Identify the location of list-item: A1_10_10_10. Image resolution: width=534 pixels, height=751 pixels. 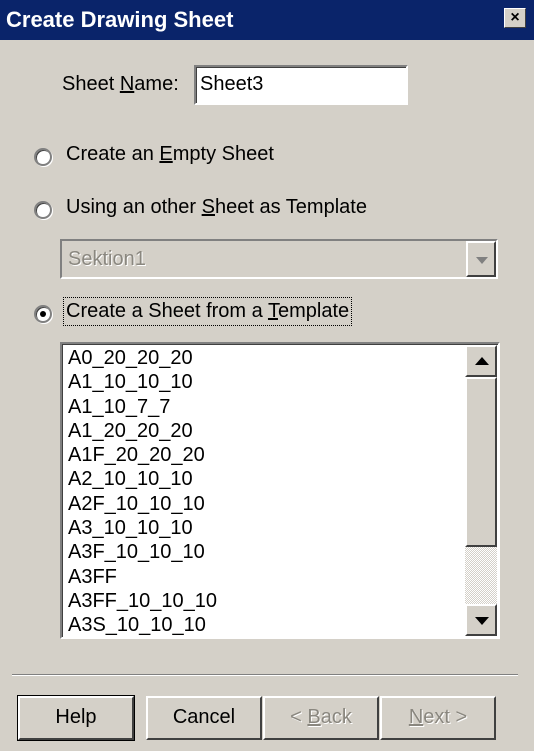
(266, 382).